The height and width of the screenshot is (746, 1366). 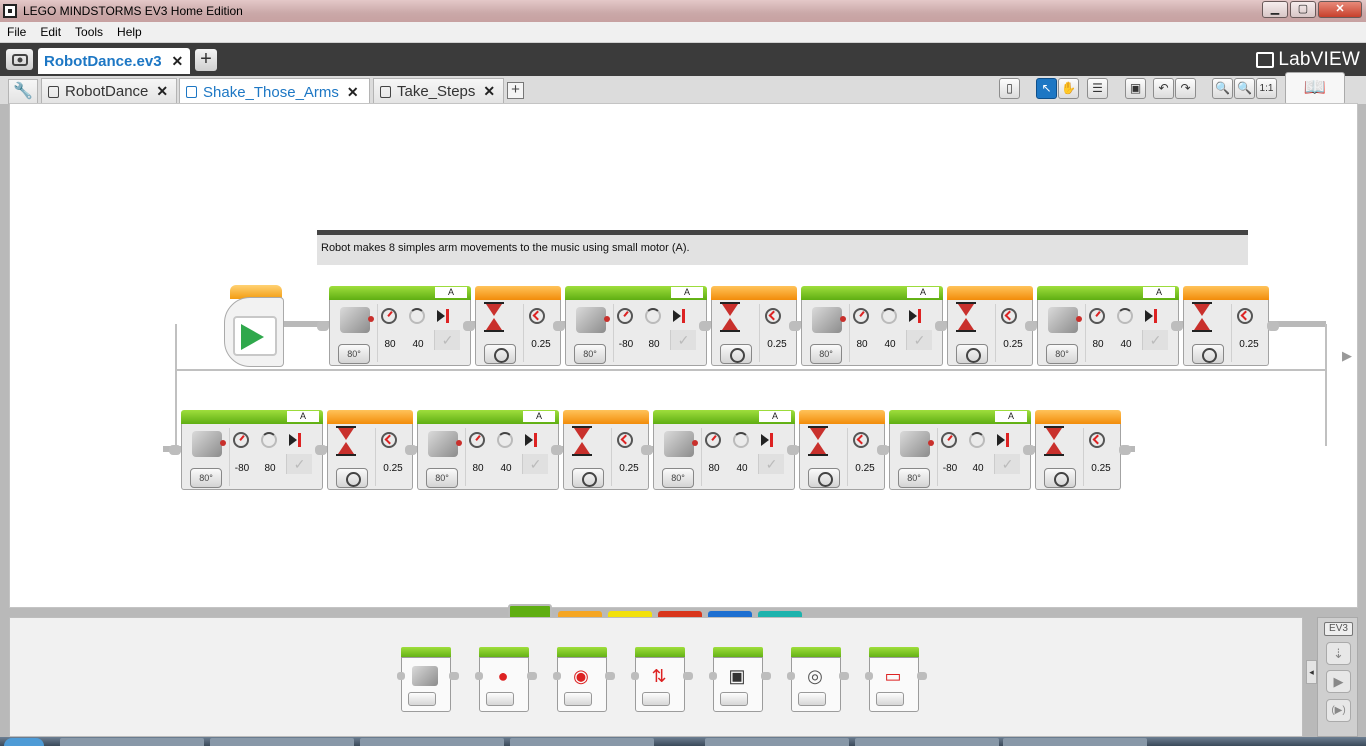 I want to click on scroll-right-icon: ▶, so click(x=1347, y=356).